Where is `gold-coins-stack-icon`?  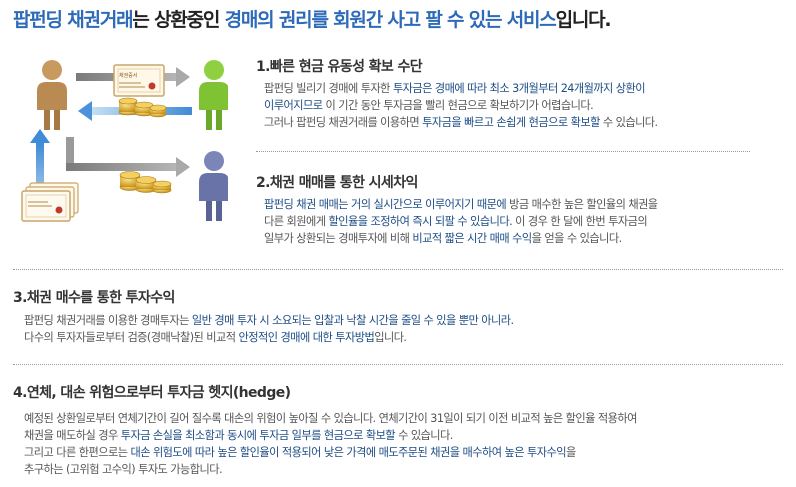
gold-coins-stack-icon is located at coordinates (145, 182).